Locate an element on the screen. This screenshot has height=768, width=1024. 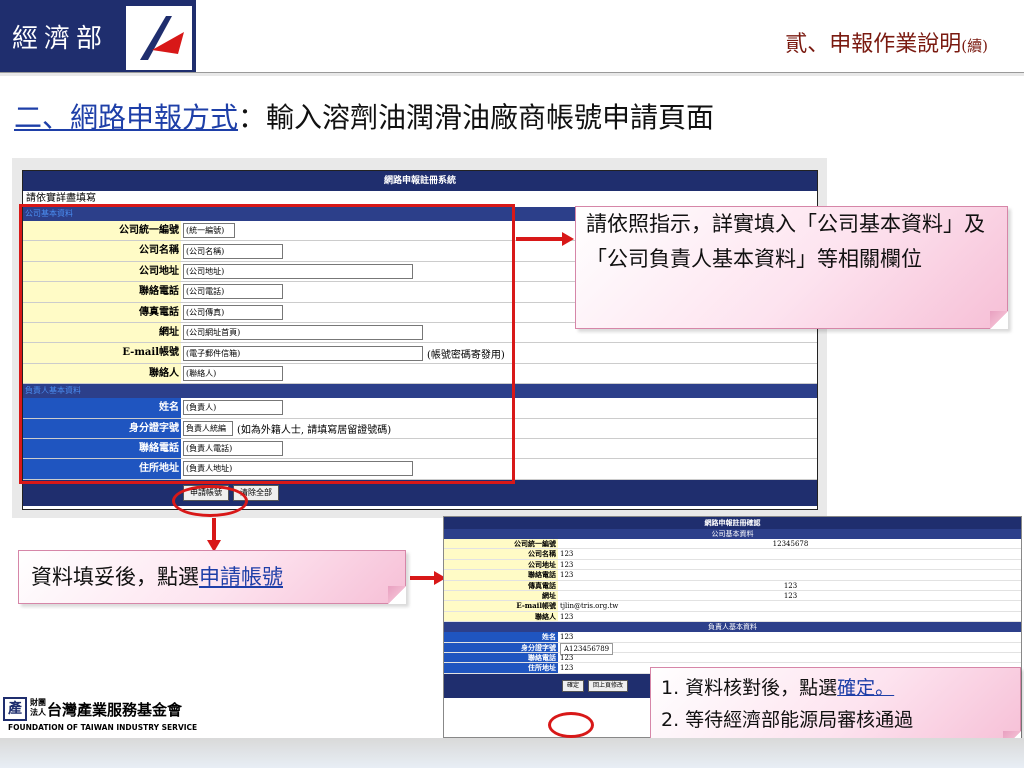
confirm-row: 公司地址 123 is located at coordinates (732, 565).